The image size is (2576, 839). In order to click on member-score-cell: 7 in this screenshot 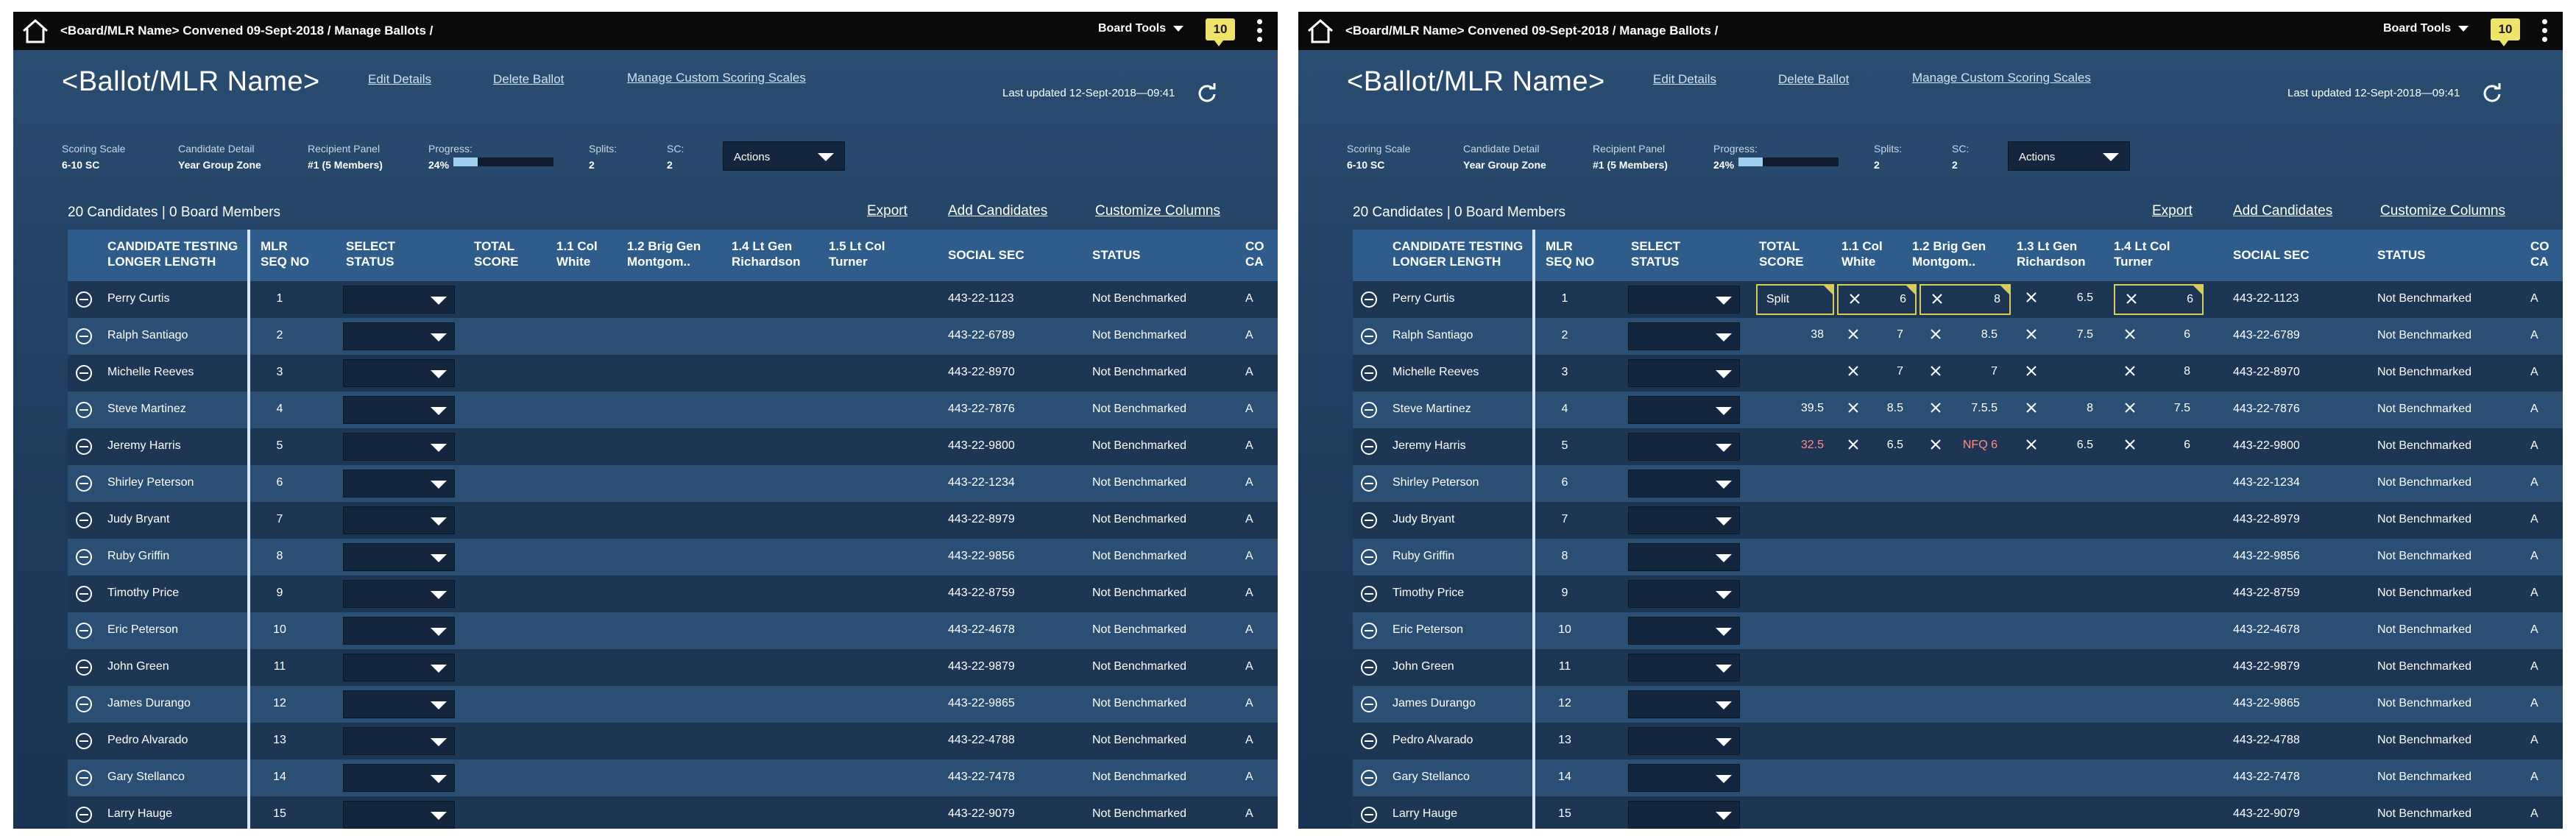, I will do `click(1877, 373)`.